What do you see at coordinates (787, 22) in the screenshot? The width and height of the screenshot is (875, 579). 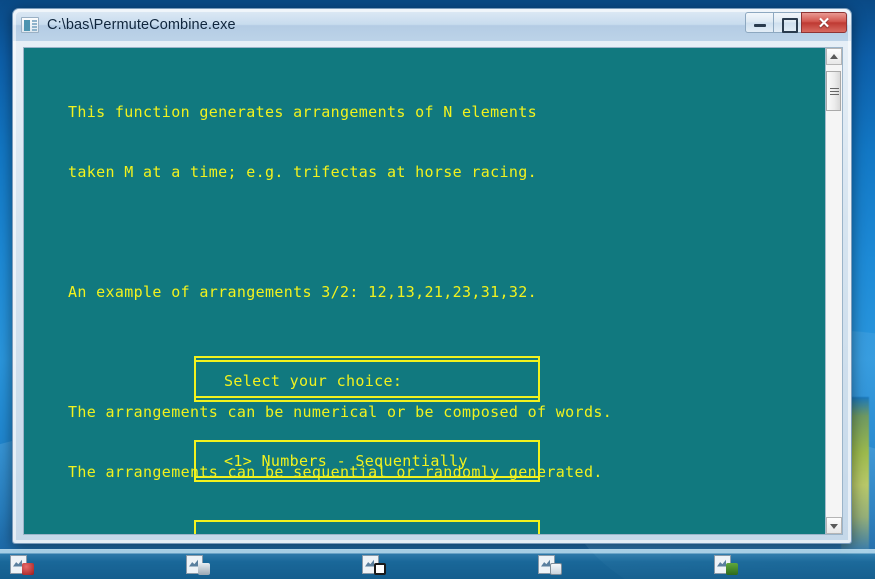 I see `maximize-button` at bounding box center [787, 22].